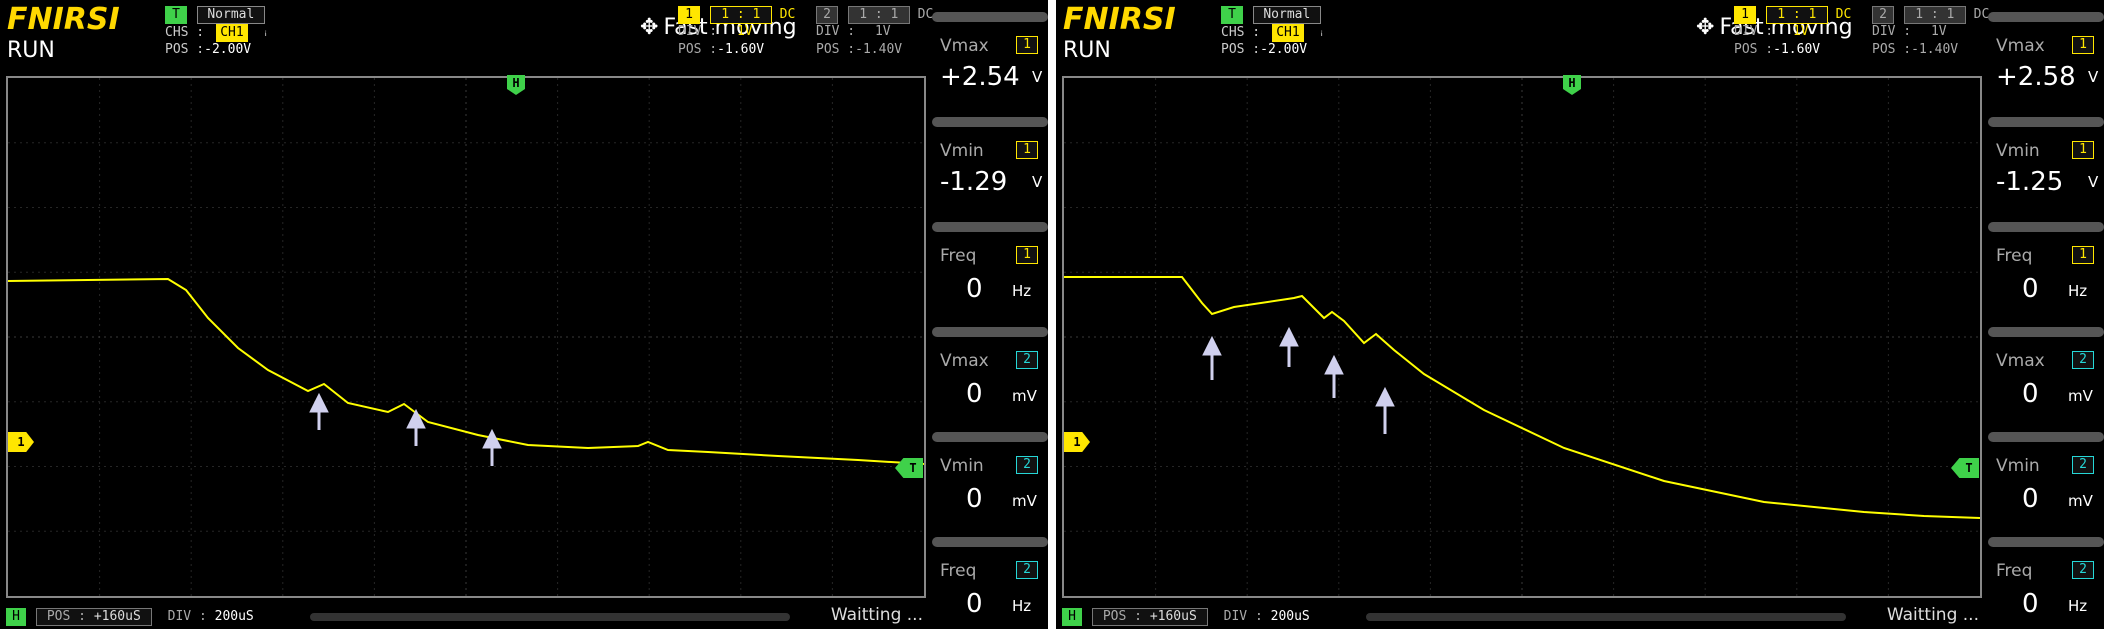 Image resolution: width=2104 pixels, height=629 pixels. Describe the element at coordinates (1754, 31) in the screenshot. I see `ch1-div-label: DIV :` at that location.